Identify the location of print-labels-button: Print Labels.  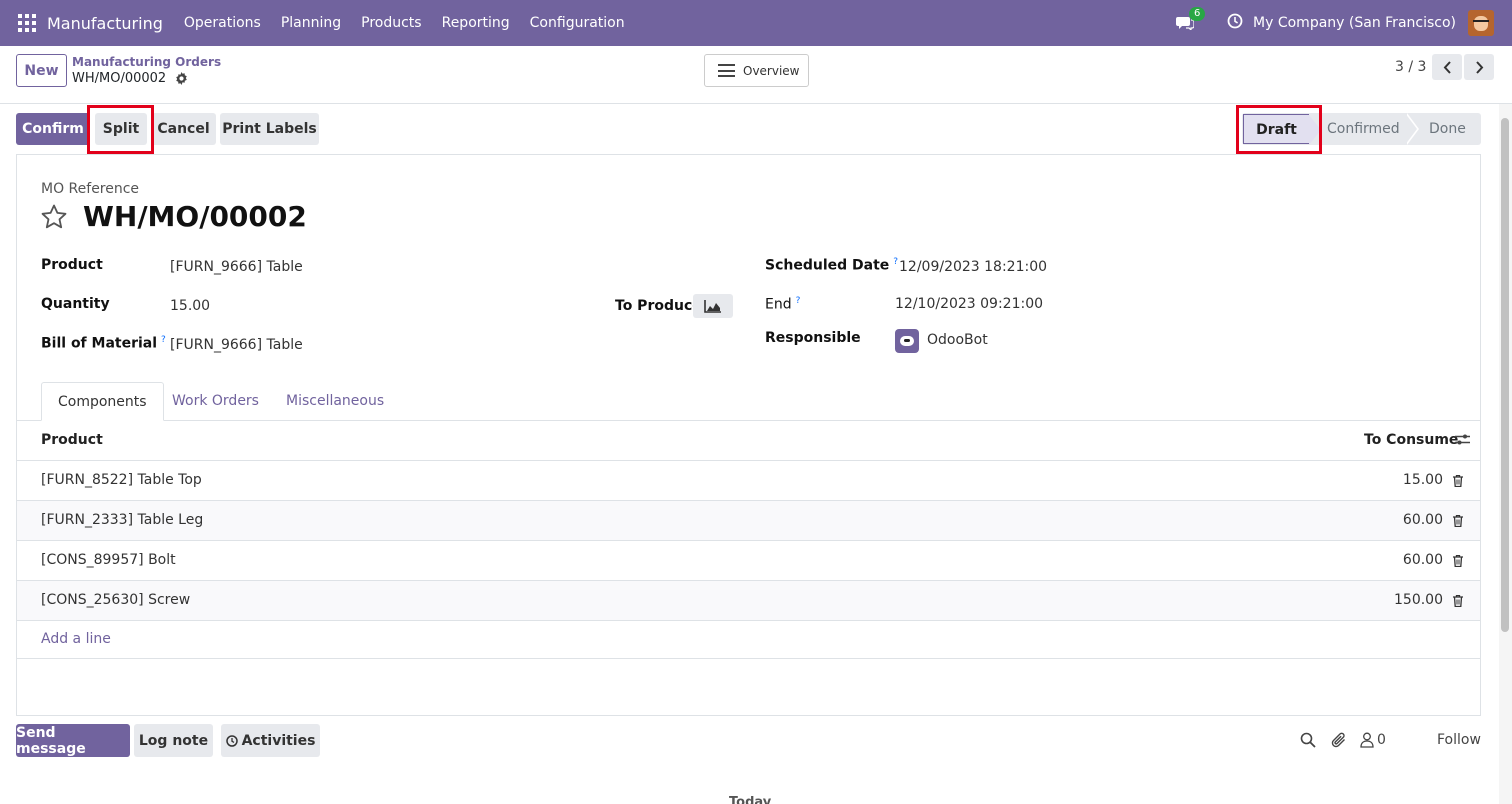
(269, 129).